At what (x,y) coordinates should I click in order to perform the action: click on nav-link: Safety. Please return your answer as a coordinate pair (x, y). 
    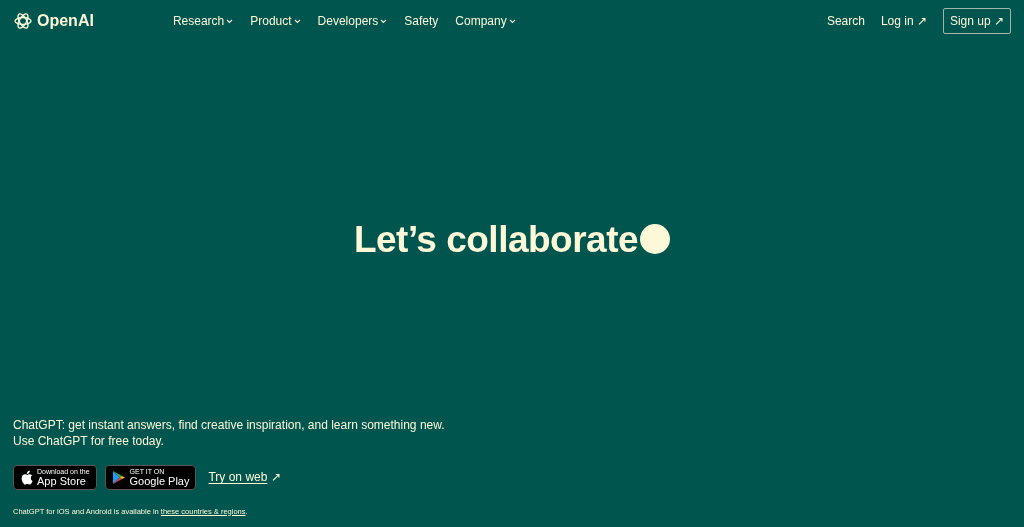
    Looking at the image, I should click on (421, 21).